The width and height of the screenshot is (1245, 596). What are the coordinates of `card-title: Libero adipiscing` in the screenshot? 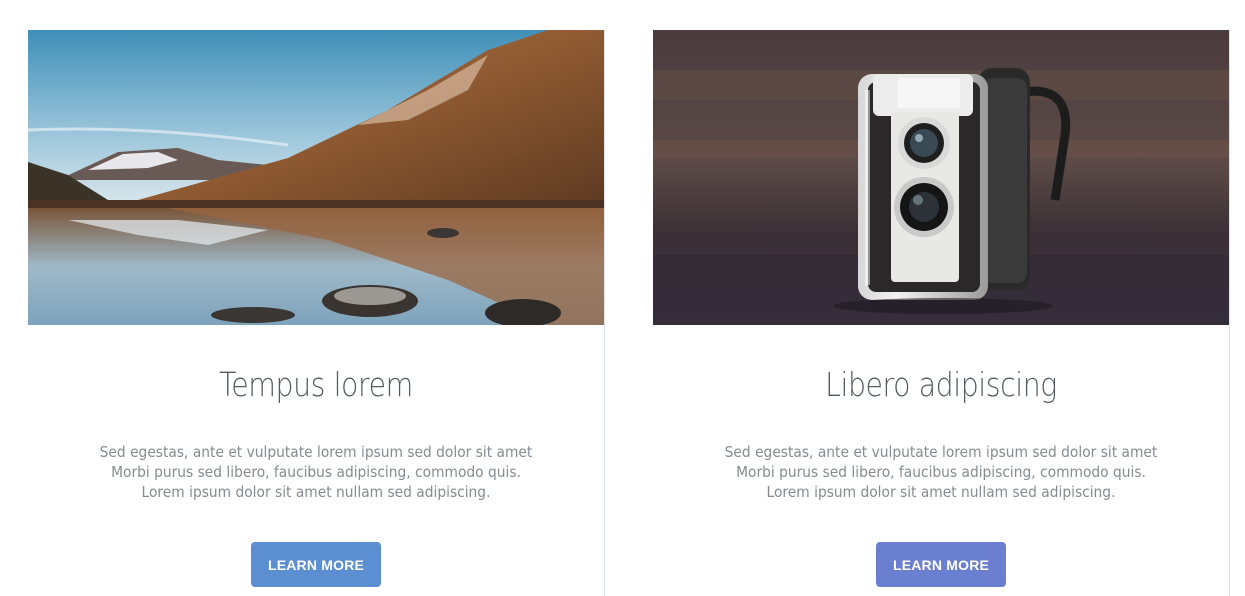 It's located at (941, 384).